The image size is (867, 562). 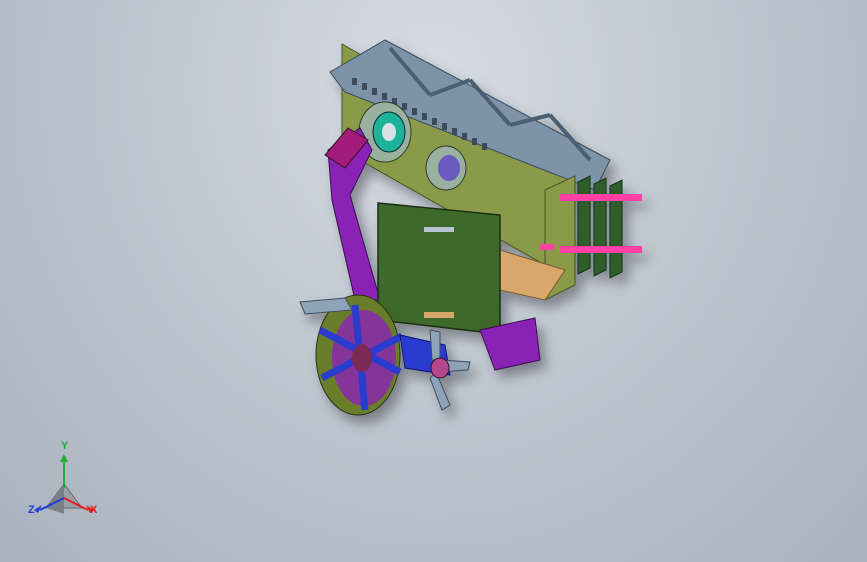 I want to click on coordinate-triad: Y X Z, so click(x=64, y=482).